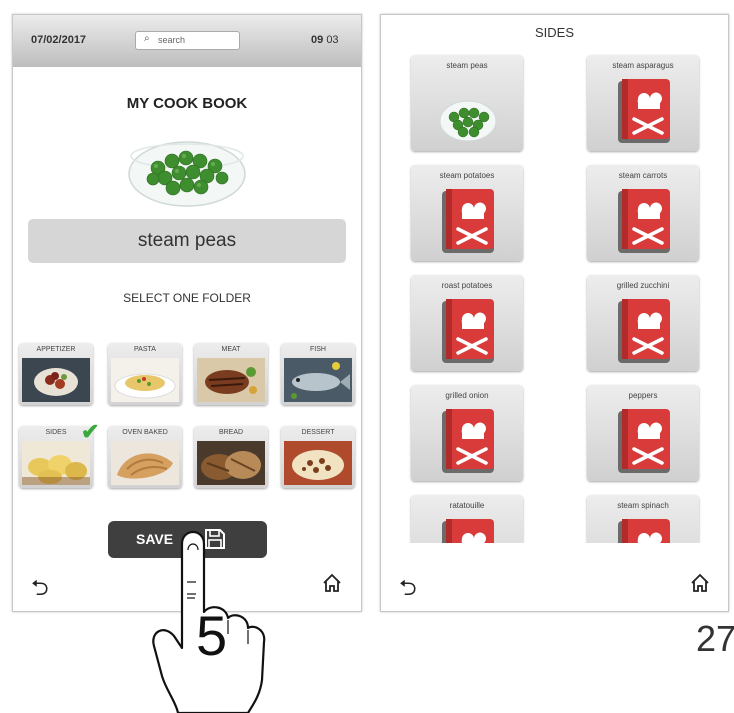 This screenshot has height=713, width=734. I want to click on page-number: 27, so click(715, 638).